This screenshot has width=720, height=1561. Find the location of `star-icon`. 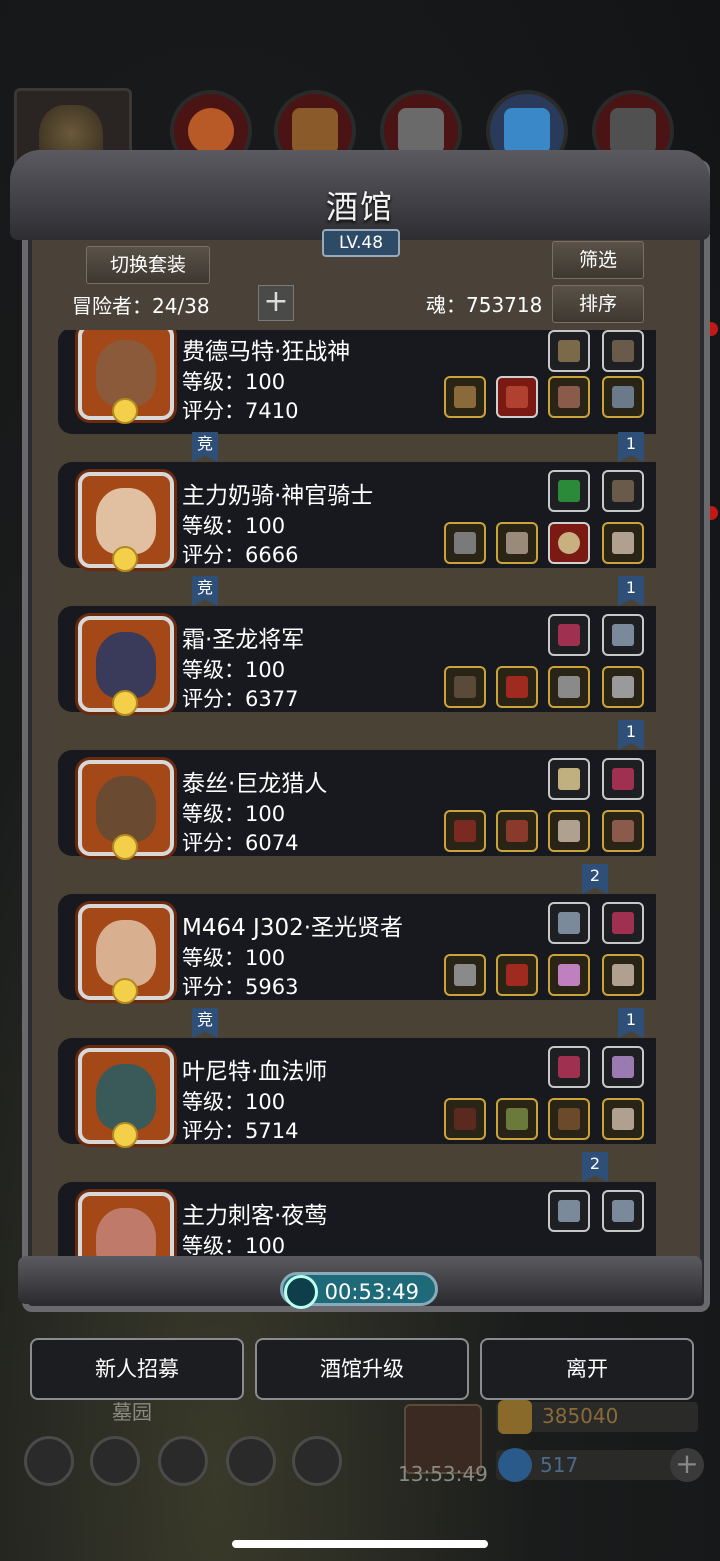

star-icon is located at coordinates (115, 1461).